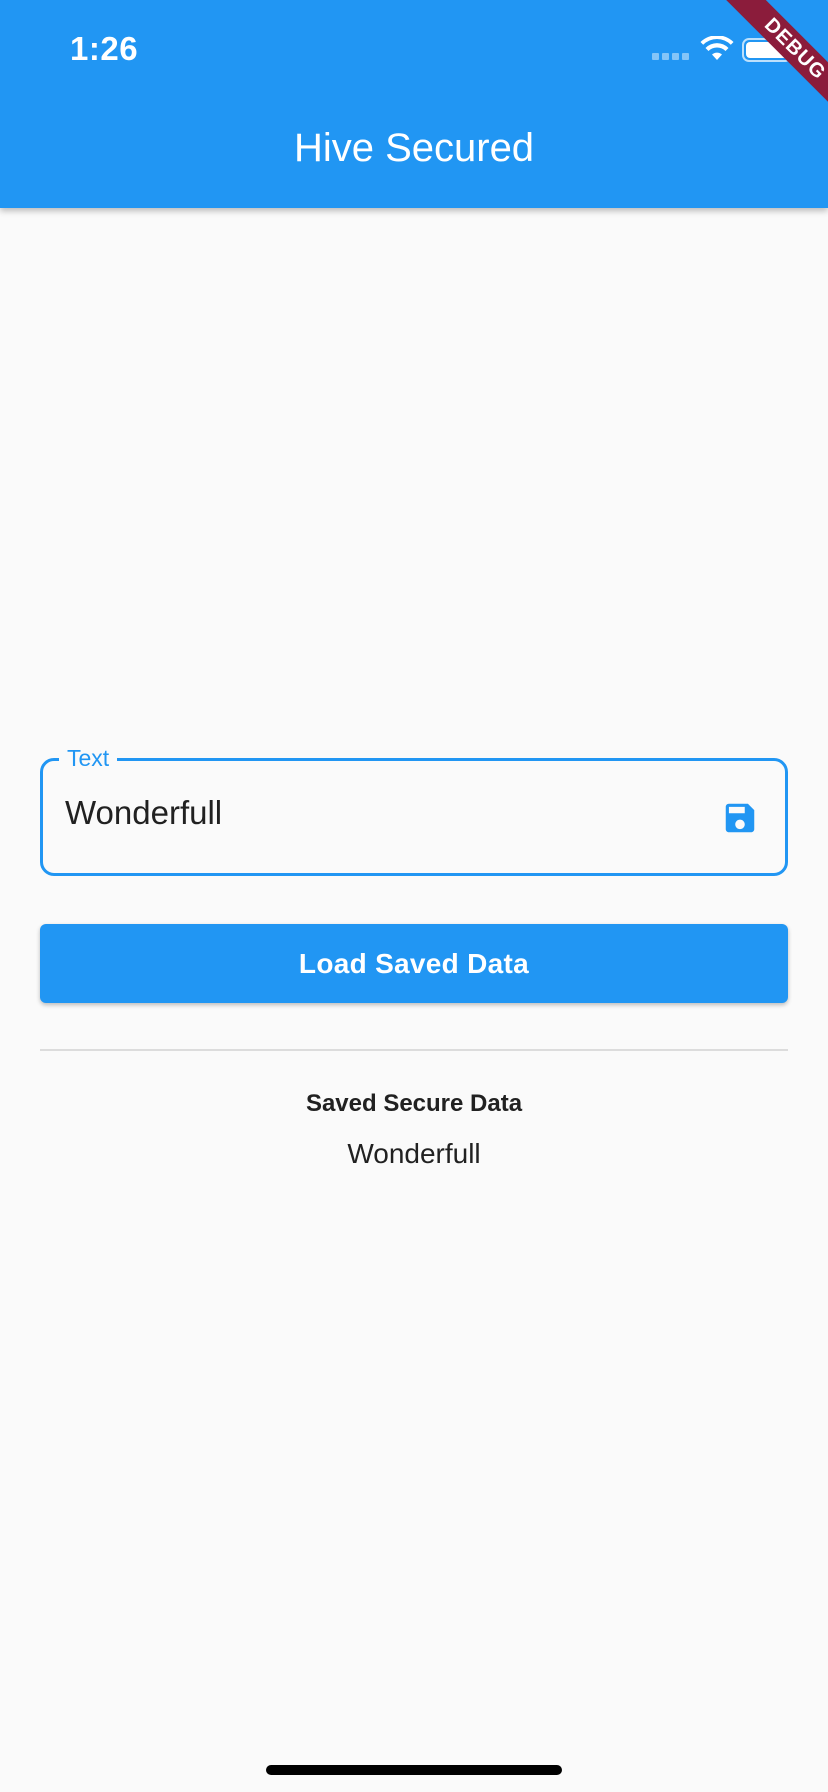 The height and width of the screenshot is (1792, 828). I want to click on text-field-value: Wonderfull, so click(143, 813).